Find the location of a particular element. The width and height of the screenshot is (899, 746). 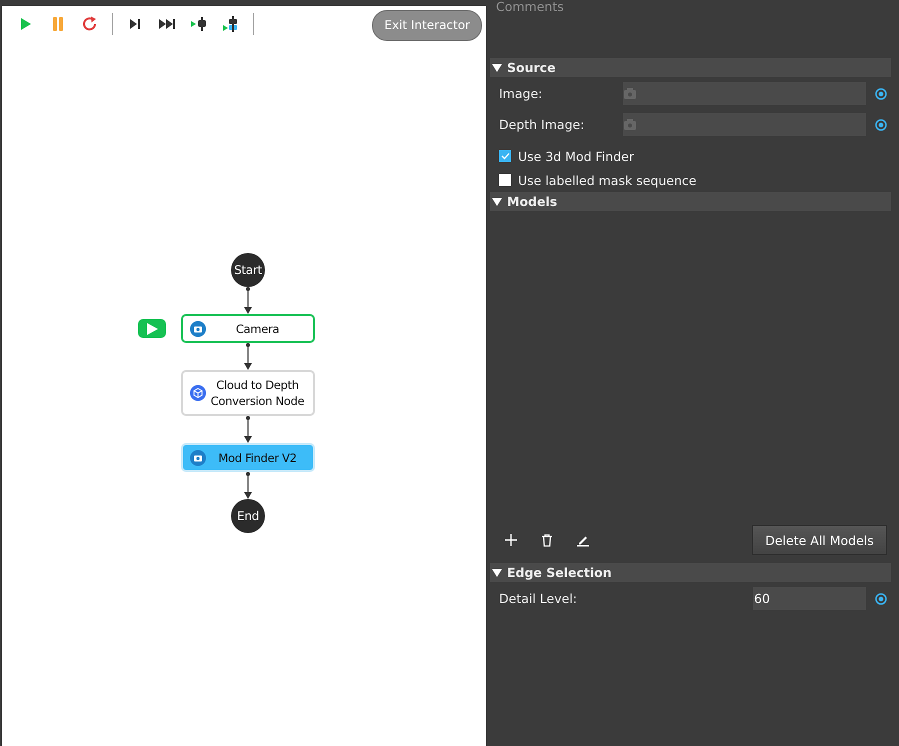

cube-icon is located at coordinates (198, 393).